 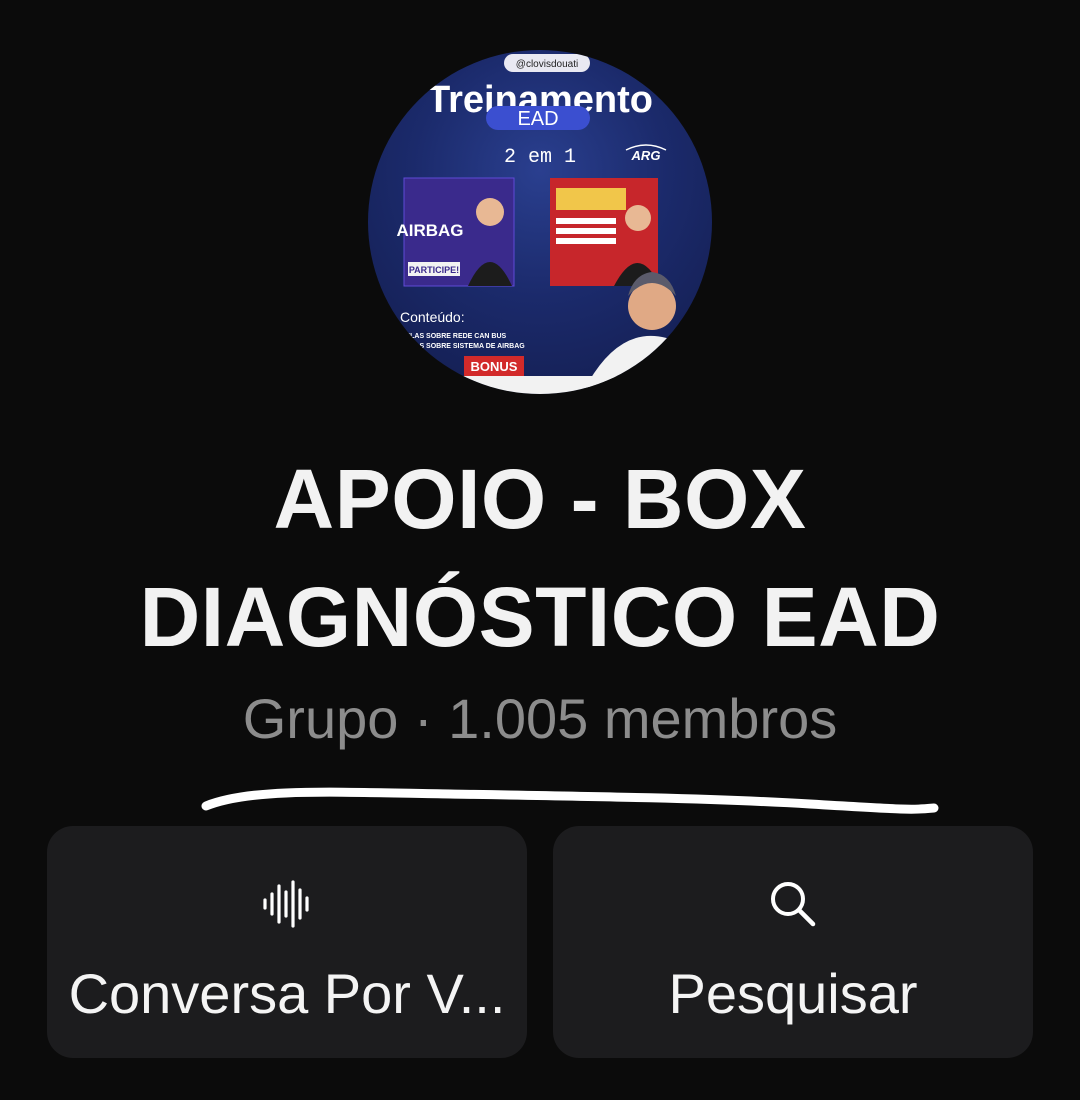 I want to click on avatar-card-right, so click(x=605, y=232).